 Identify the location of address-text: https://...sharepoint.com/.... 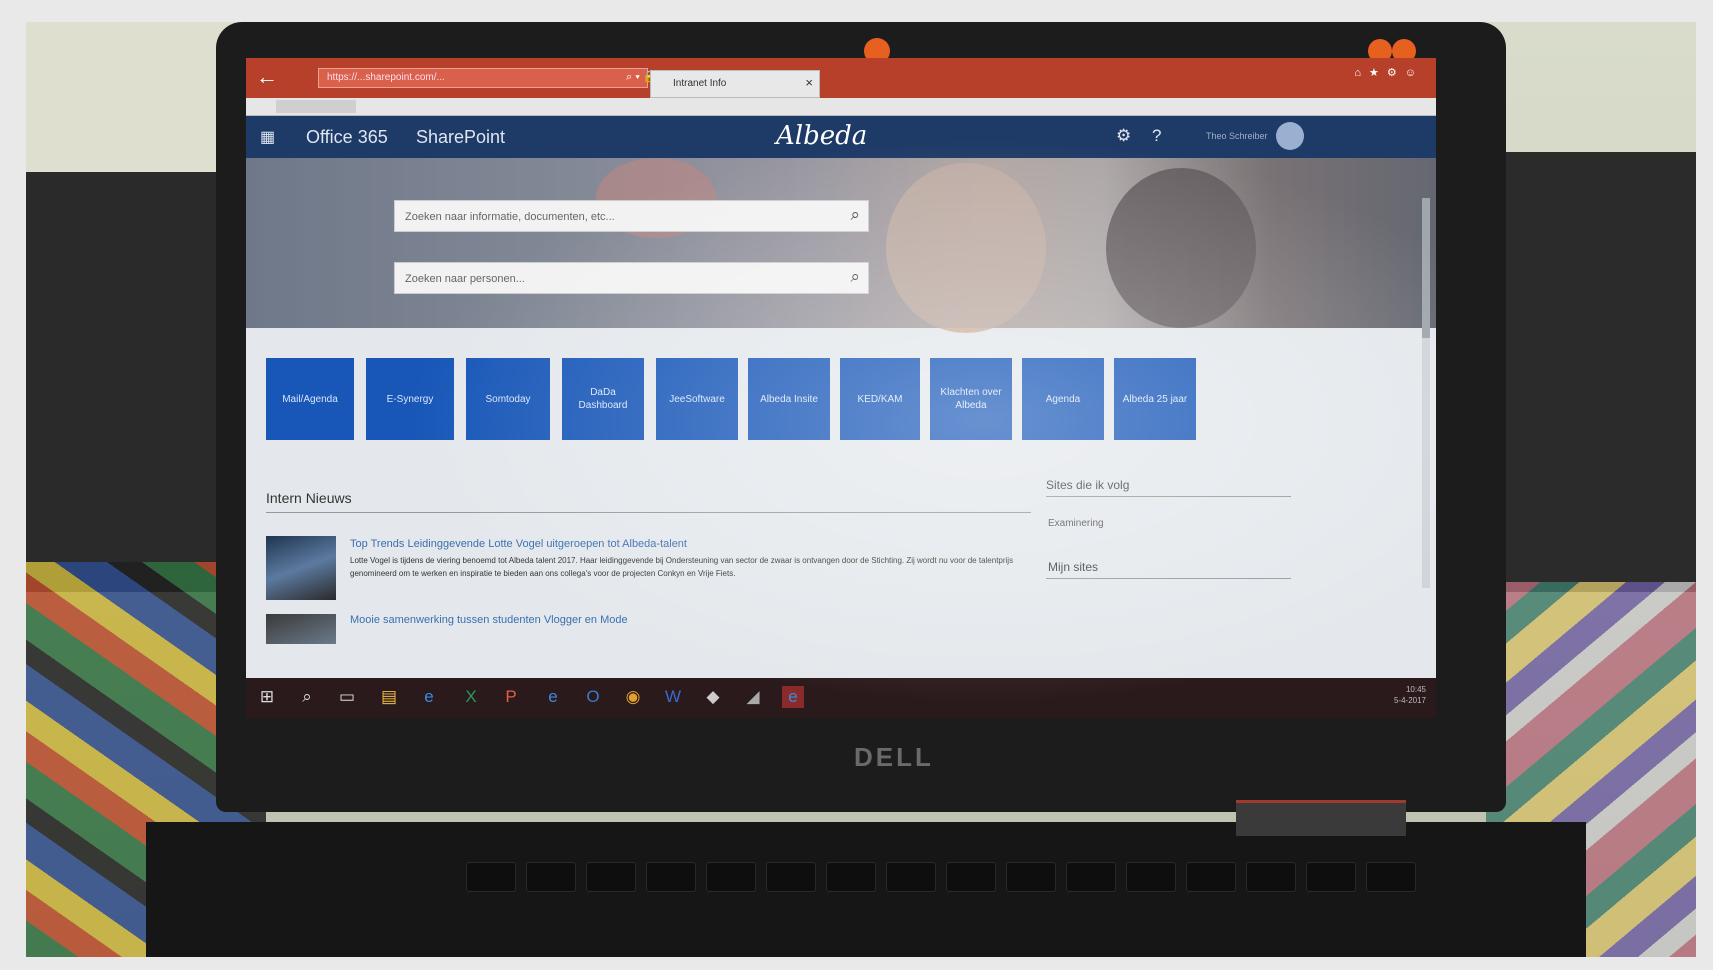
(386, 77).